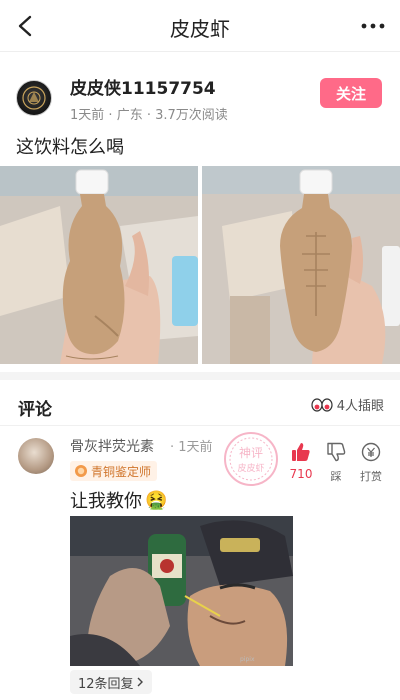 The width and height of the screenshot is (400, 700). Describe the element at coordinates (191, 115) in the screenshot. I see `post-views: 3.7万次阅读` at that location.